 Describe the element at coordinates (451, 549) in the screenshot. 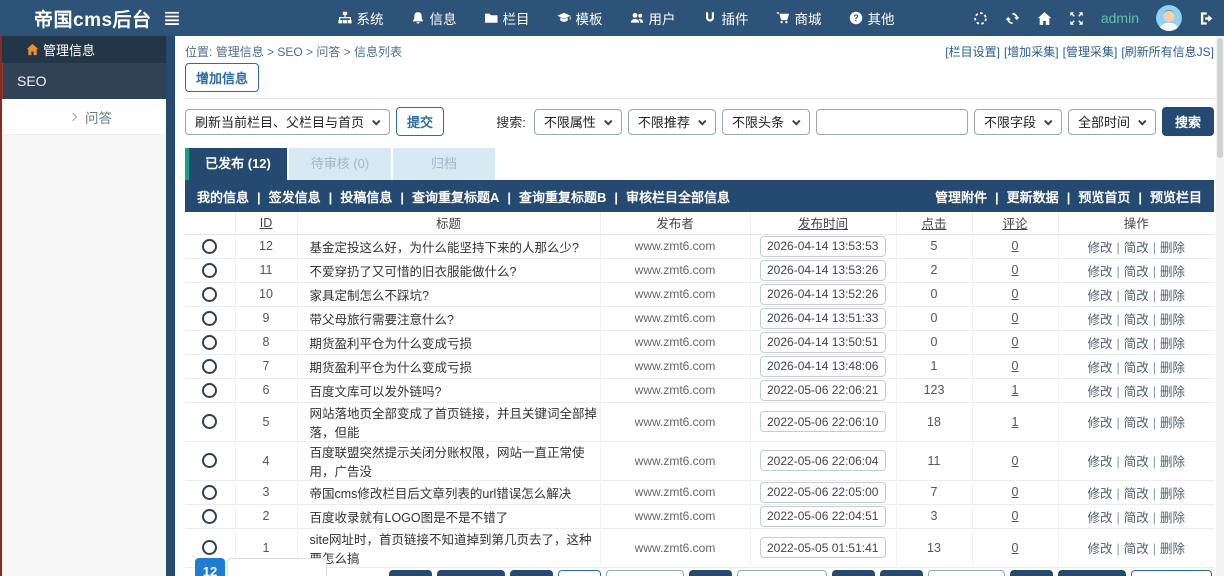

I see `row-title-link: site网址时，首页链接不知道掉到第几页去了，这种要怎么搞` at that location.